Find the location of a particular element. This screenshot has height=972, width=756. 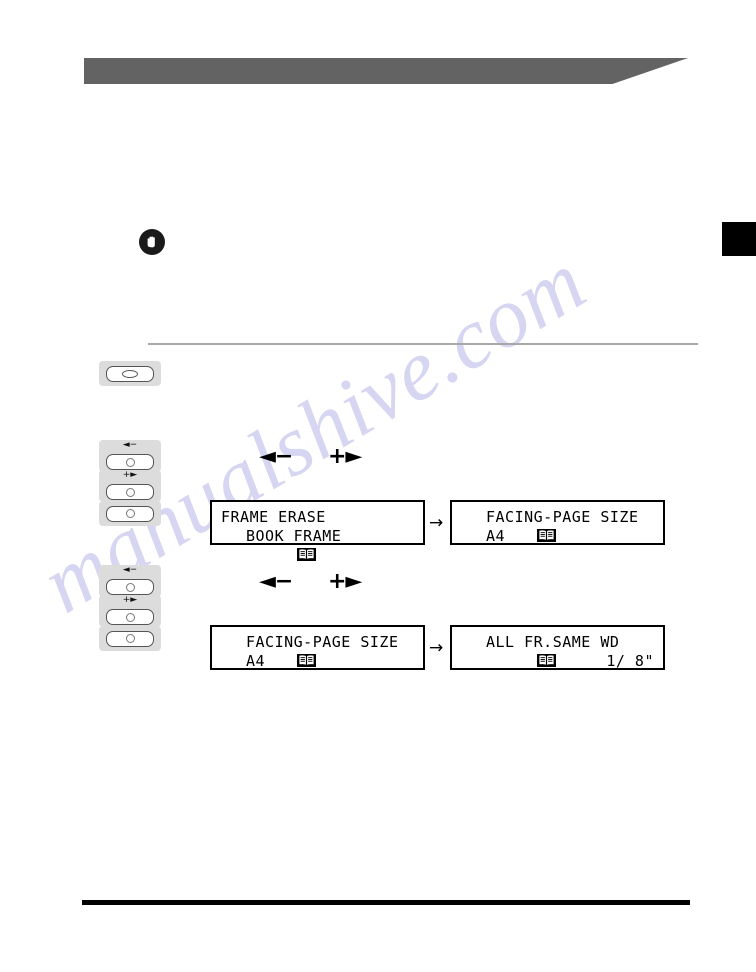

lcd-text: 1/ 8" is located at coordinates (630, 661).